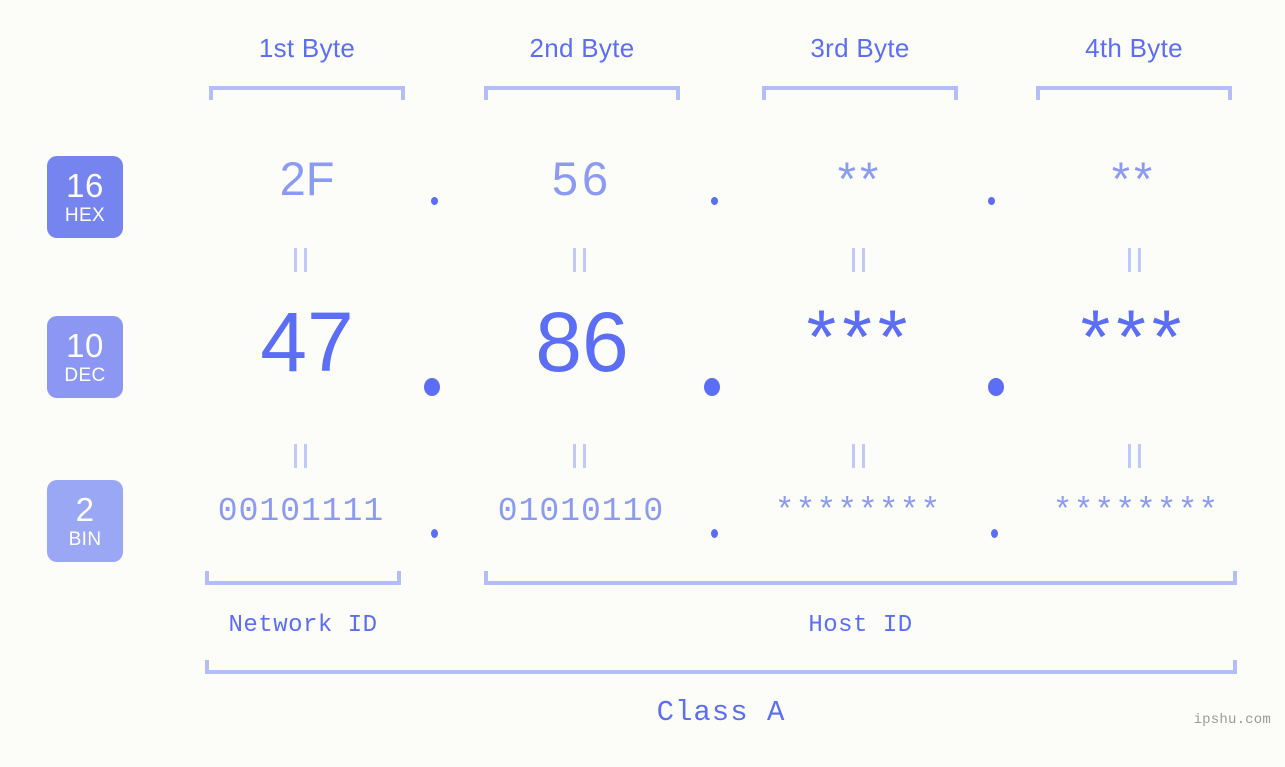 Image resolution: width=1285 pixels, height=767 pixels. What do you see at coordinates (85, 375) in the screenshot?
I see `radix-badge-dec-abbr: DEC` at bounding box center [85, 375].